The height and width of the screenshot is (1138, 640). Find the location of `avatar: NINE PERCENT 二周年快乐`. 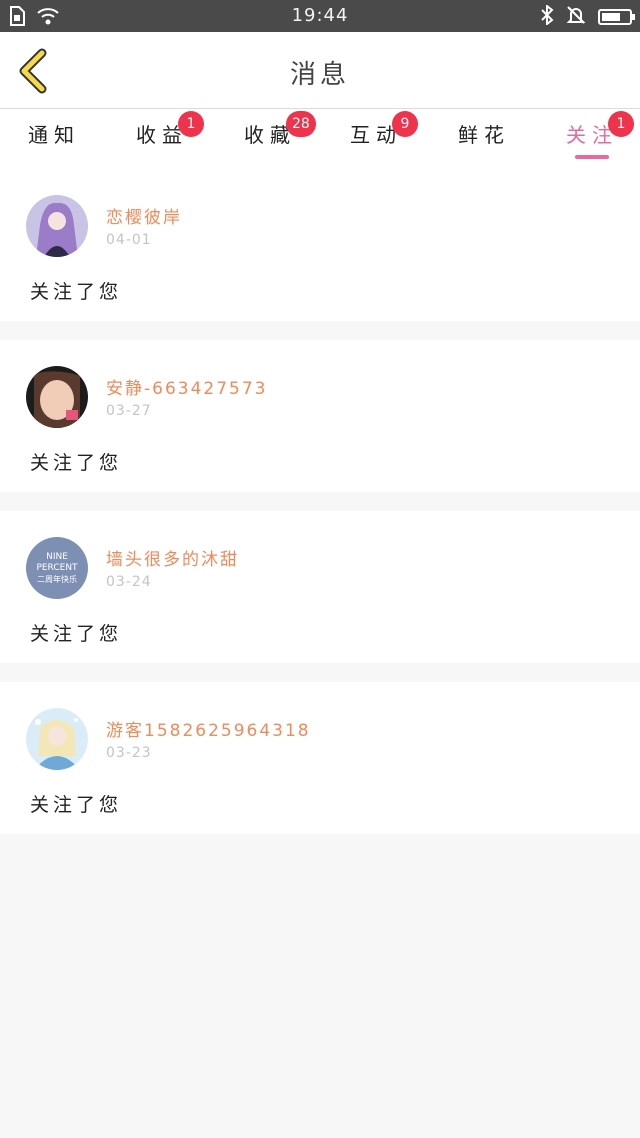

avatar: NINE PERCENT 二周年快乐 is located at coordinates (57, 568).